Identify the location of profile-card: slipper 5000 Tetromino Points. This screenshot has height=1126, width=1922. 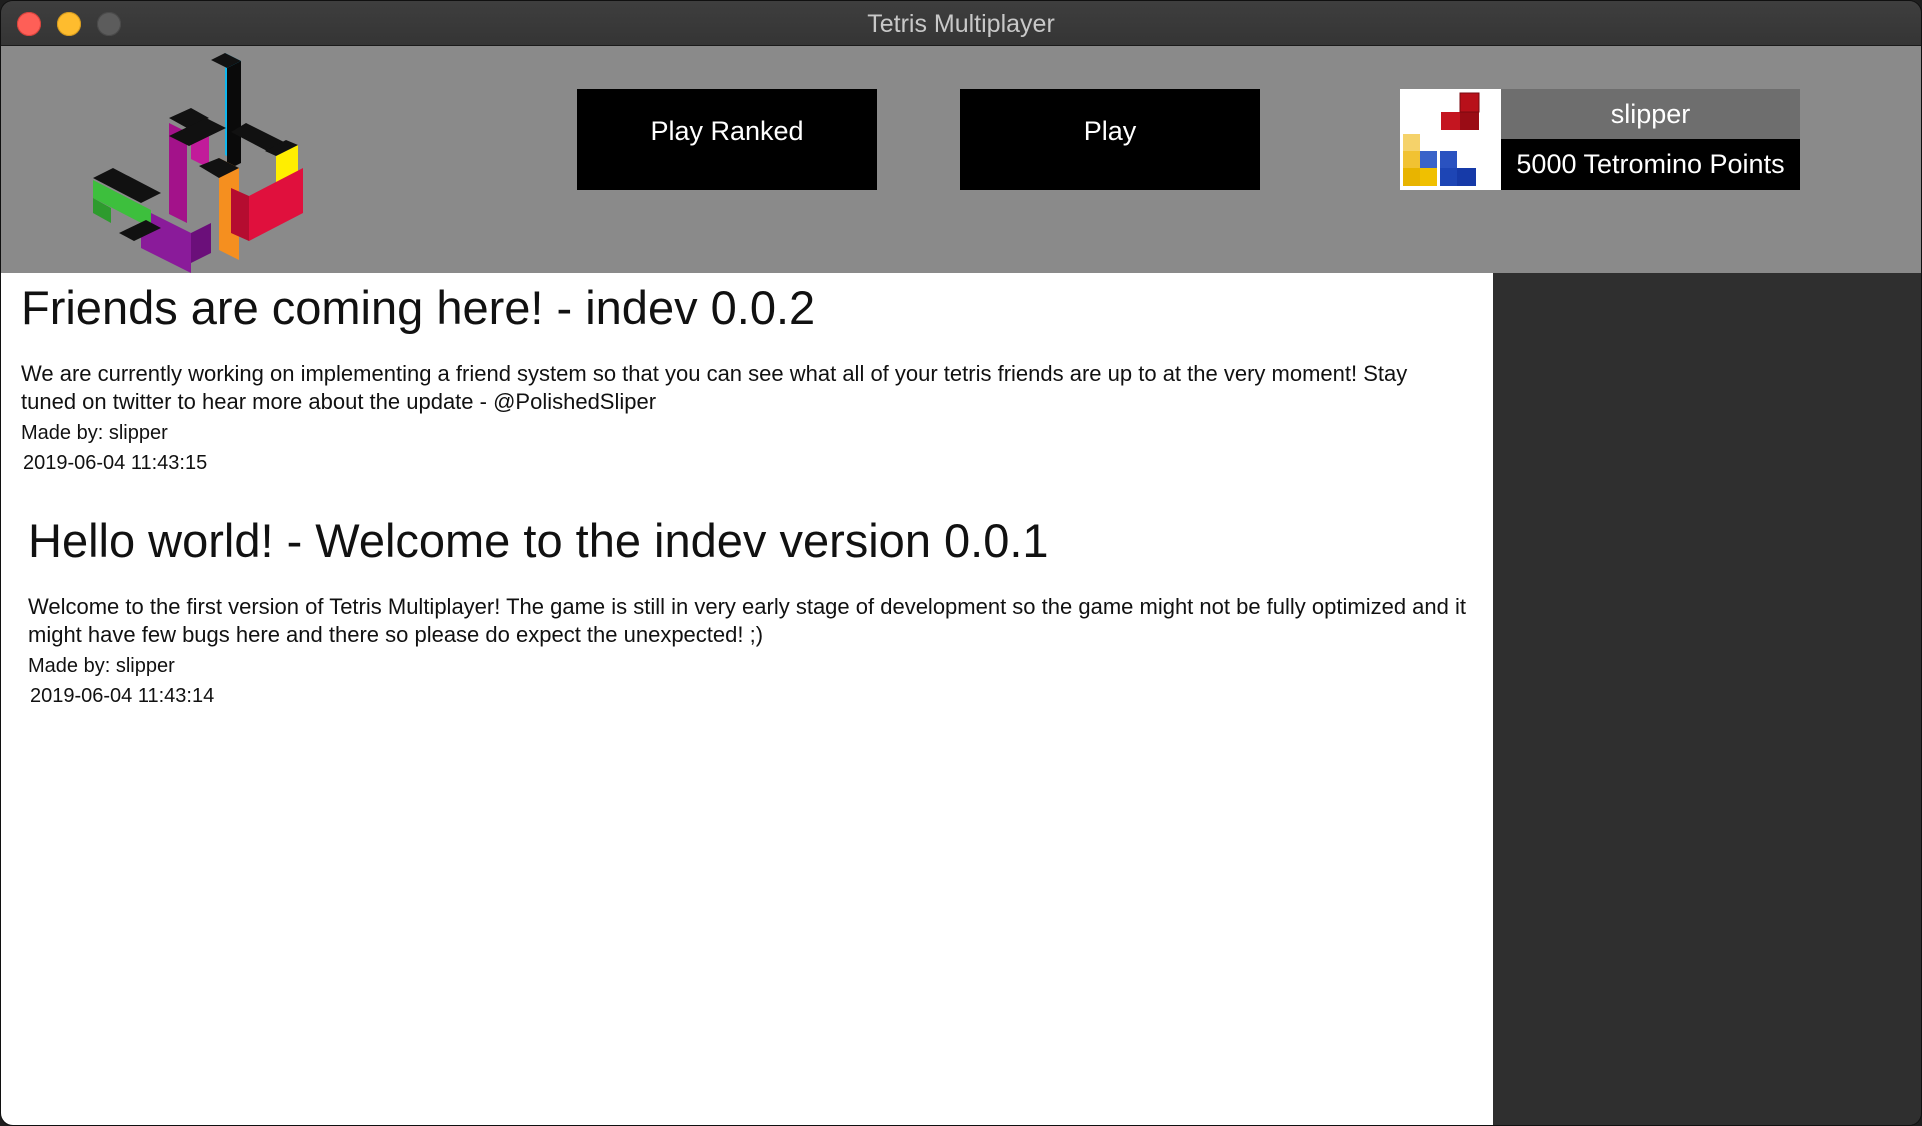
(1600, 139).